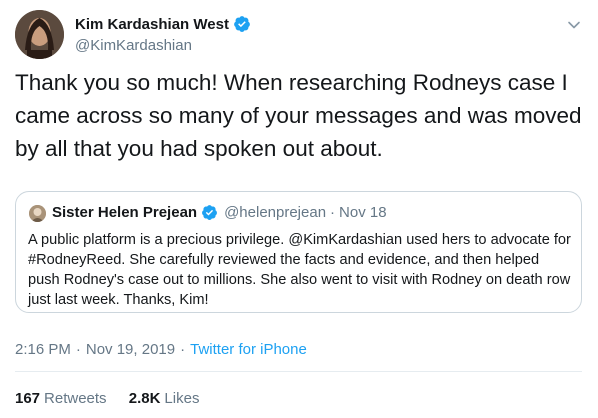 Image resolution: width=598 pixels, height=418 pixels. Describe the element at coordinates (574, 25) in the screenshot. I see `chevron-down-icon` at that location.